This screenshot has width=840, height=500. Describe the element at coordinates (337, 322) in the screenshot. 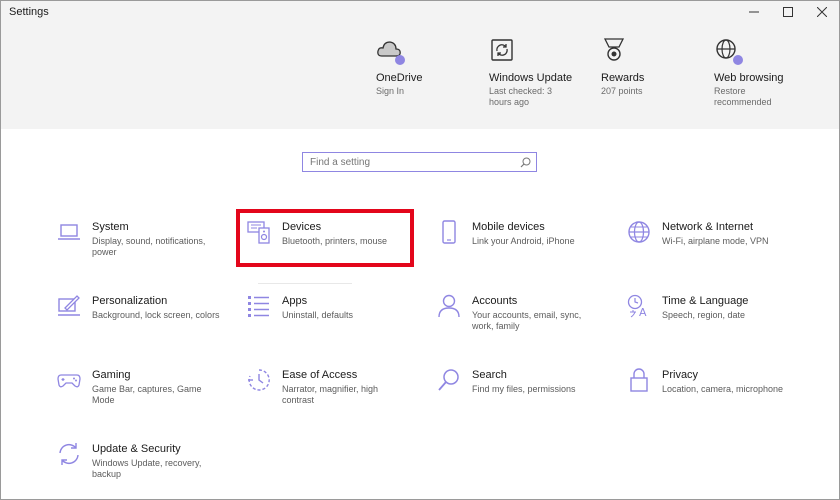

I see `category-apps: Apps Uninstall, defaults` at that location.